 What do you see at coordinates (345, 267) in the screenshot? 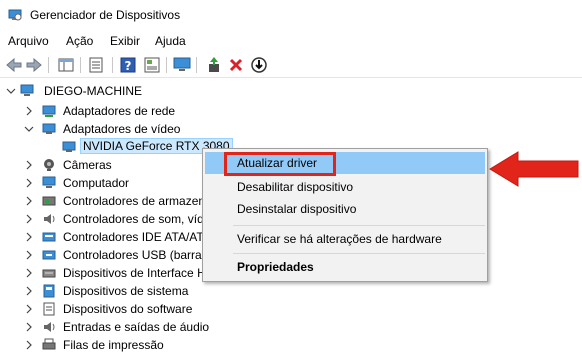
I see `properties-menu-item: Propriedades` at bounding box center [345, 267].